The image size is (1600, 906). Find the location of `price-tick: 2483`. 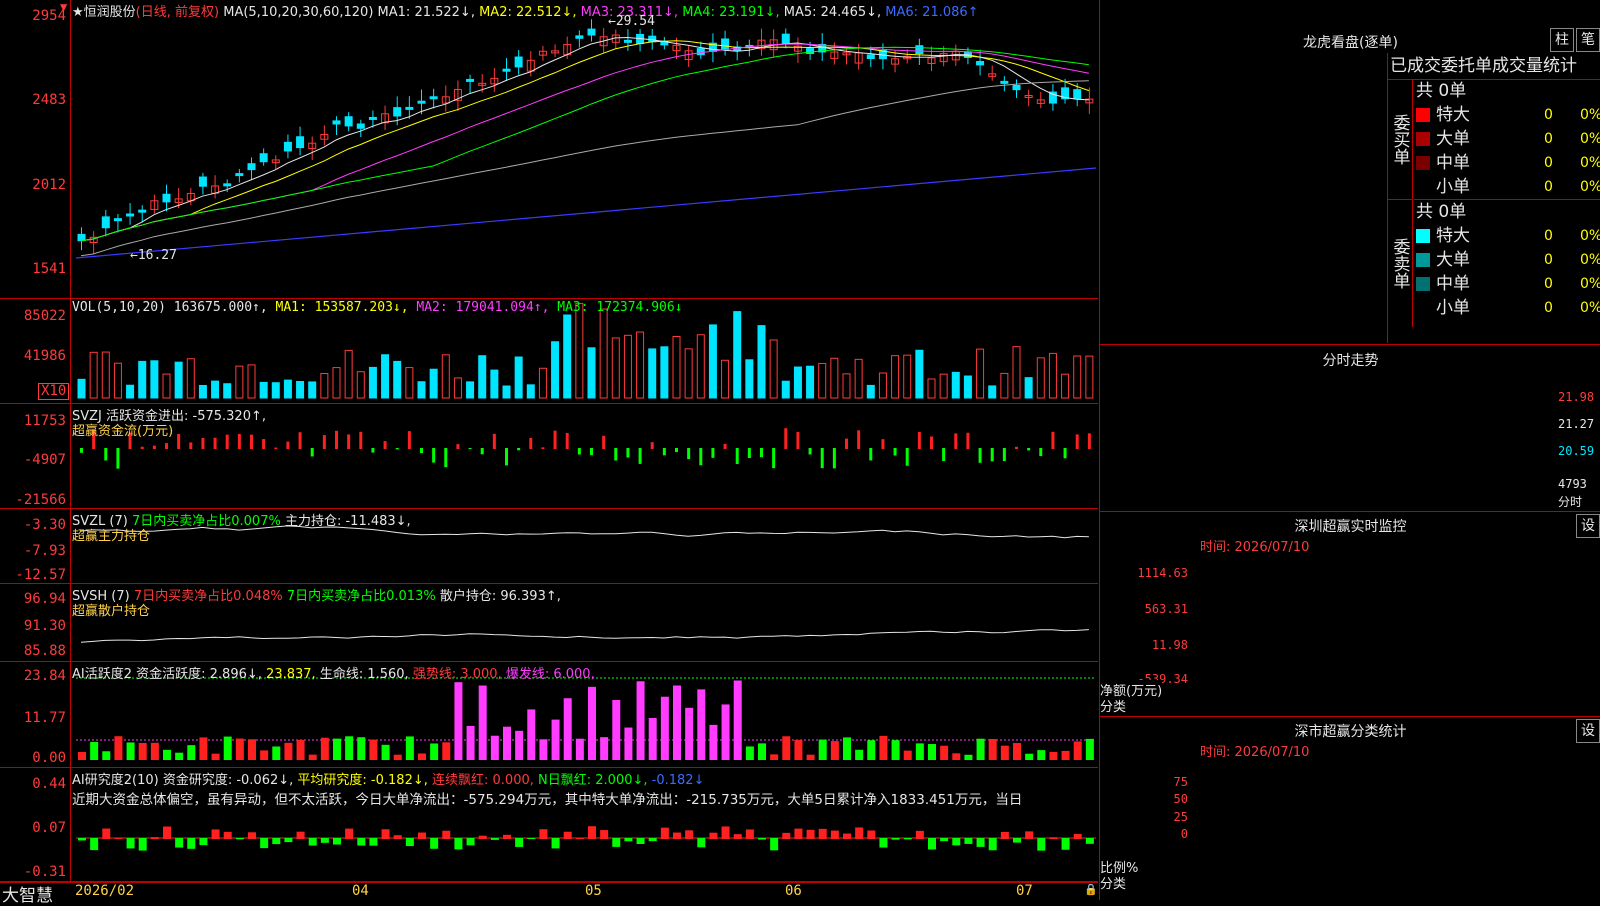

price-tick: 2483 is located at coordinates (49, 100).